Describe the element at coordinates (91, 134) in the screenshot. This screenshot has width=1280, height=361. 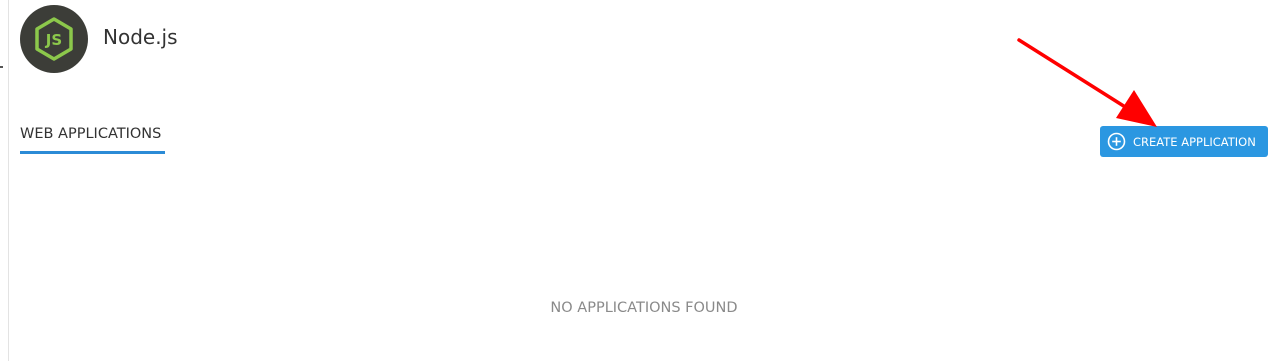
I see `tab-label: WEB APPLICATIONS` at that location.